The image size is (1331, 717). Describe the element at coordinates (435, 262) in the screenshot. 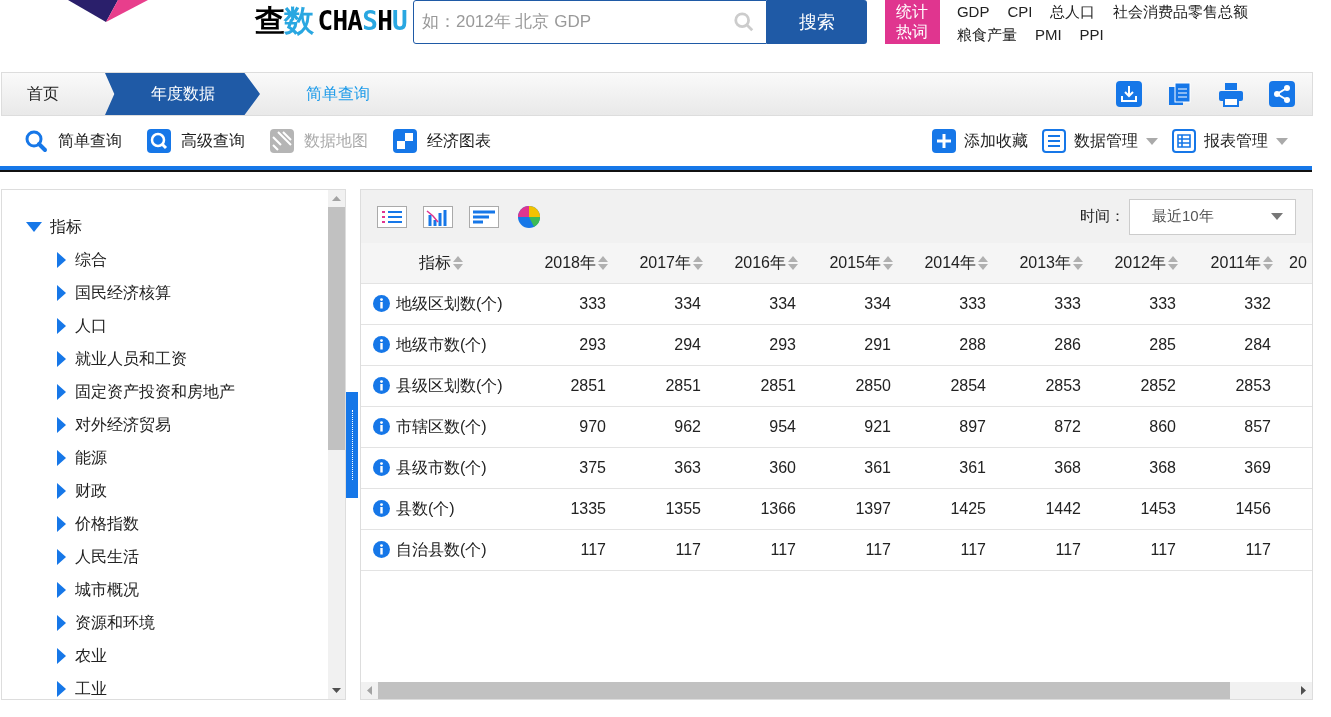

I see `column-header: 指标` at that location.